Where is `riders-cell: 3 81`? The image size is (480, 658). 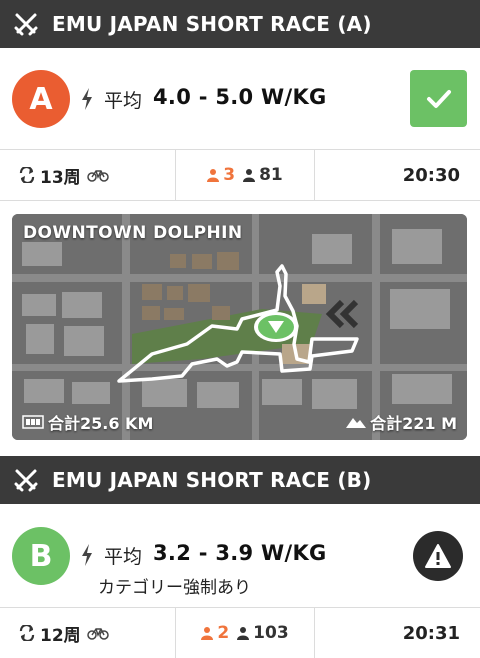
riders-cell: 3 81 is located at coordinates (245, 175).